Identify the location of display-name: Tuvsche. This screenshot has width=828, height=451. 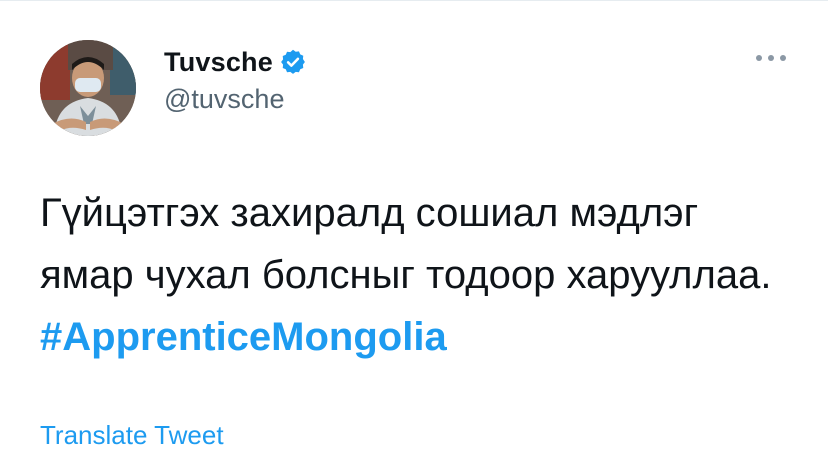
(218, 62).